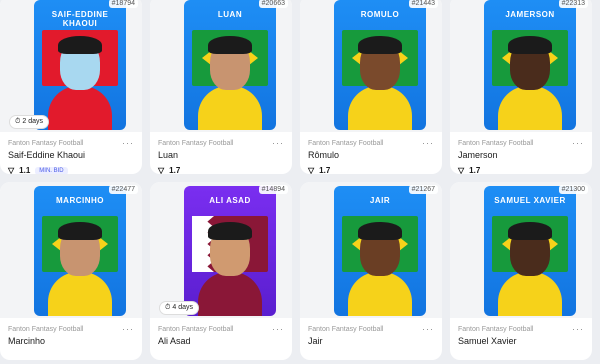 Image resolution: width=600 pixels, height=364 pixels. I want to click on player-card-name: ALI ASAD, so click(230, 200).